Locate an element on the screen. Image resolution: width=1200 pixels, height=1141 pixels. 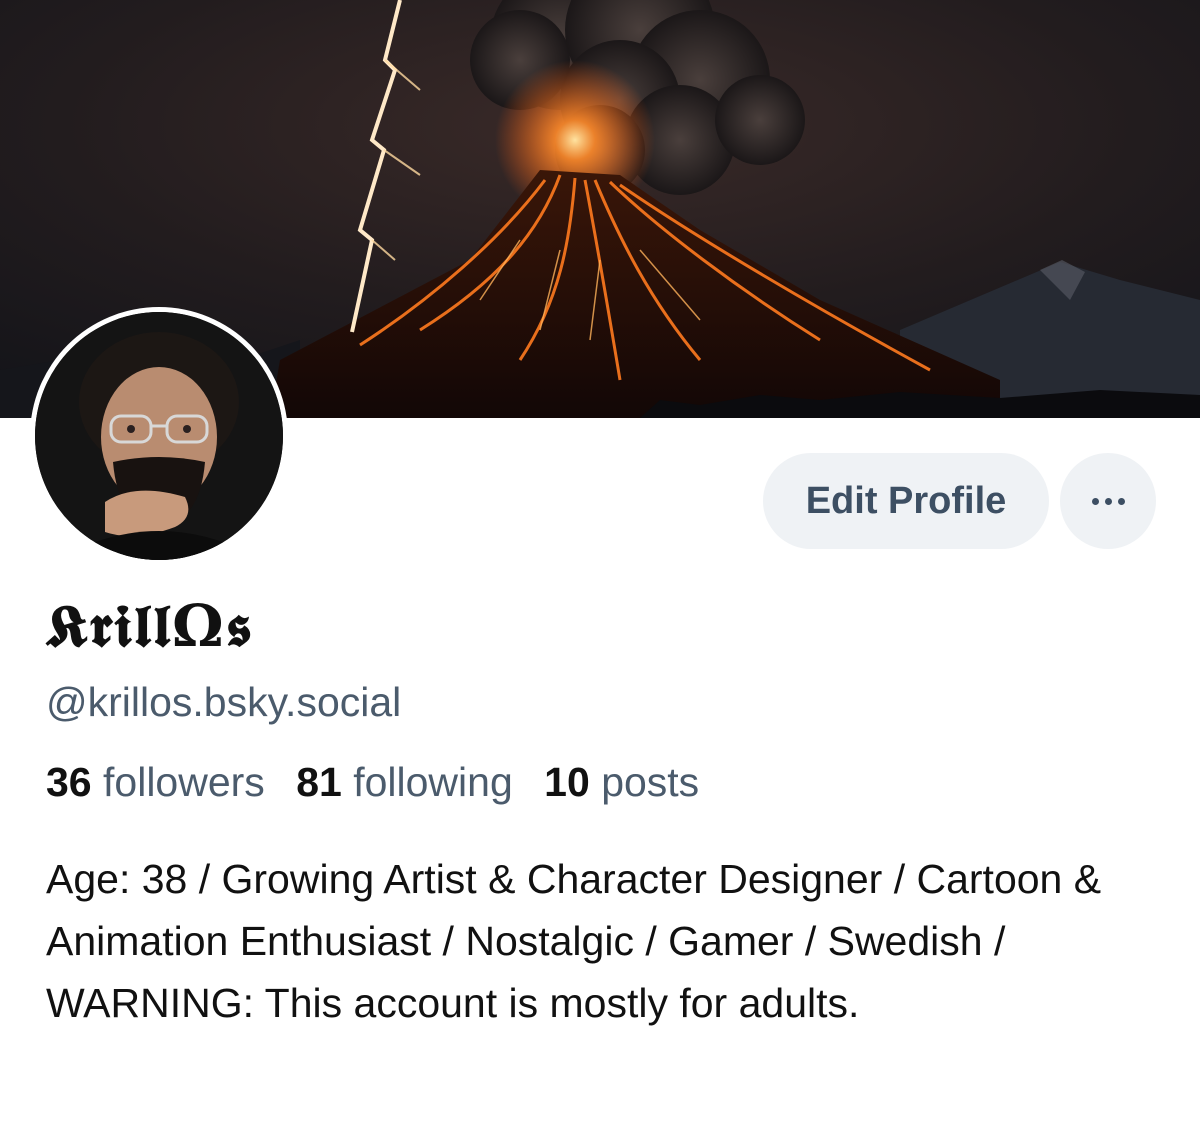
more-options-button is located at coordinates (1108, 501).